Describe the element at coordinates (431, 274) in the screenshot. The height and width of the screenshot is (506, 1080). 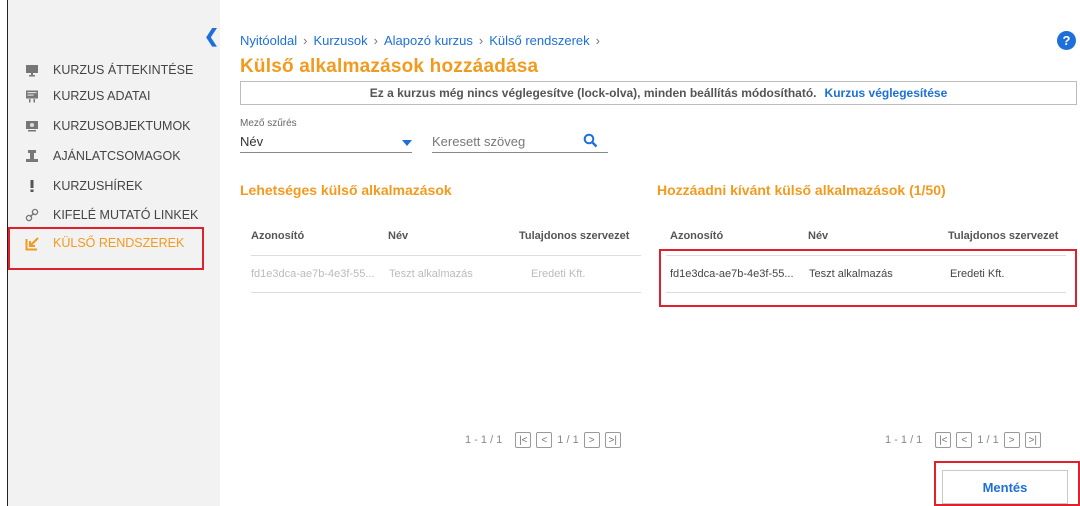
I see `row-name: Teszt alkalmazás` at that location.